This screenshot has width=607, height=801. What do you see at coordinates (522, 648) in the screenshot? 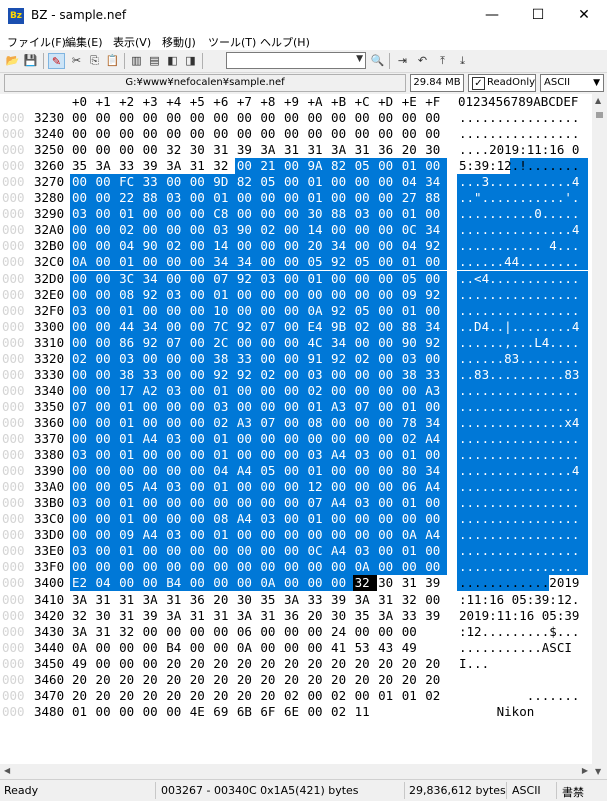
I see `ascii-text: ...........ASCI` at bounding box center [522, 648].